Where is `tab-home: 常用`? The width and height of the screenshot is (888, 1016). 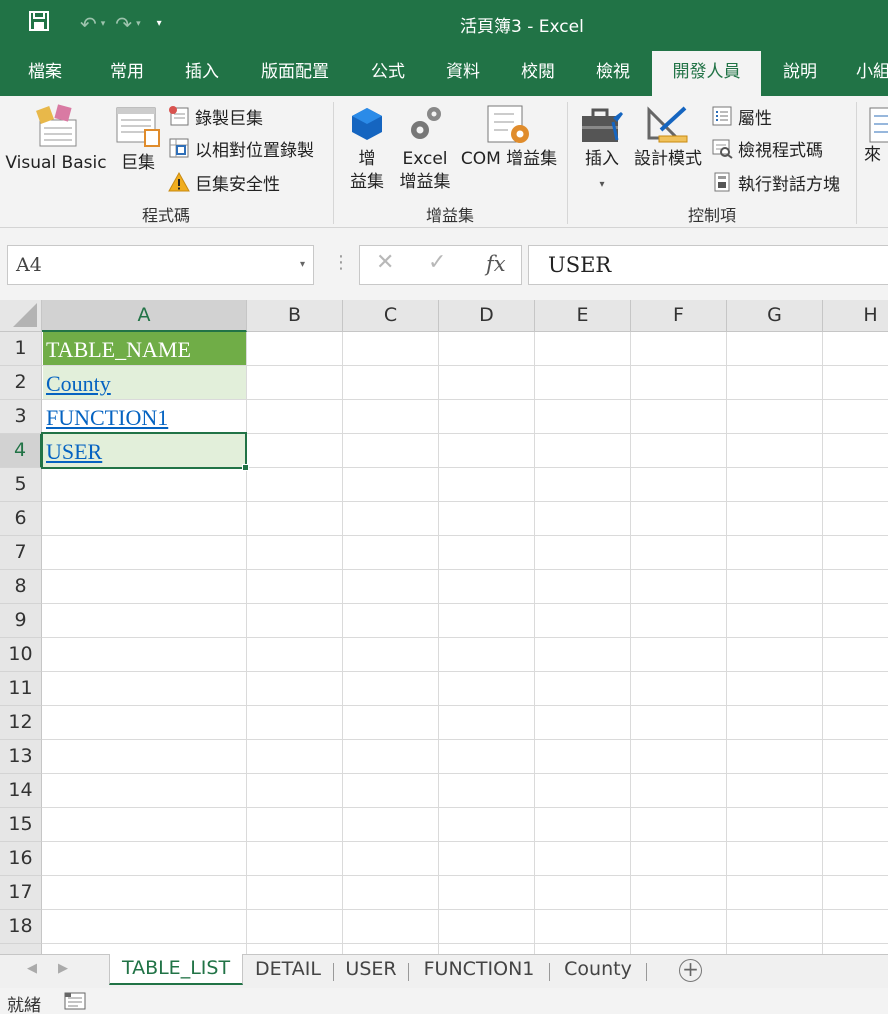
tab-home: 常用 is located at coordinates (127, 72).